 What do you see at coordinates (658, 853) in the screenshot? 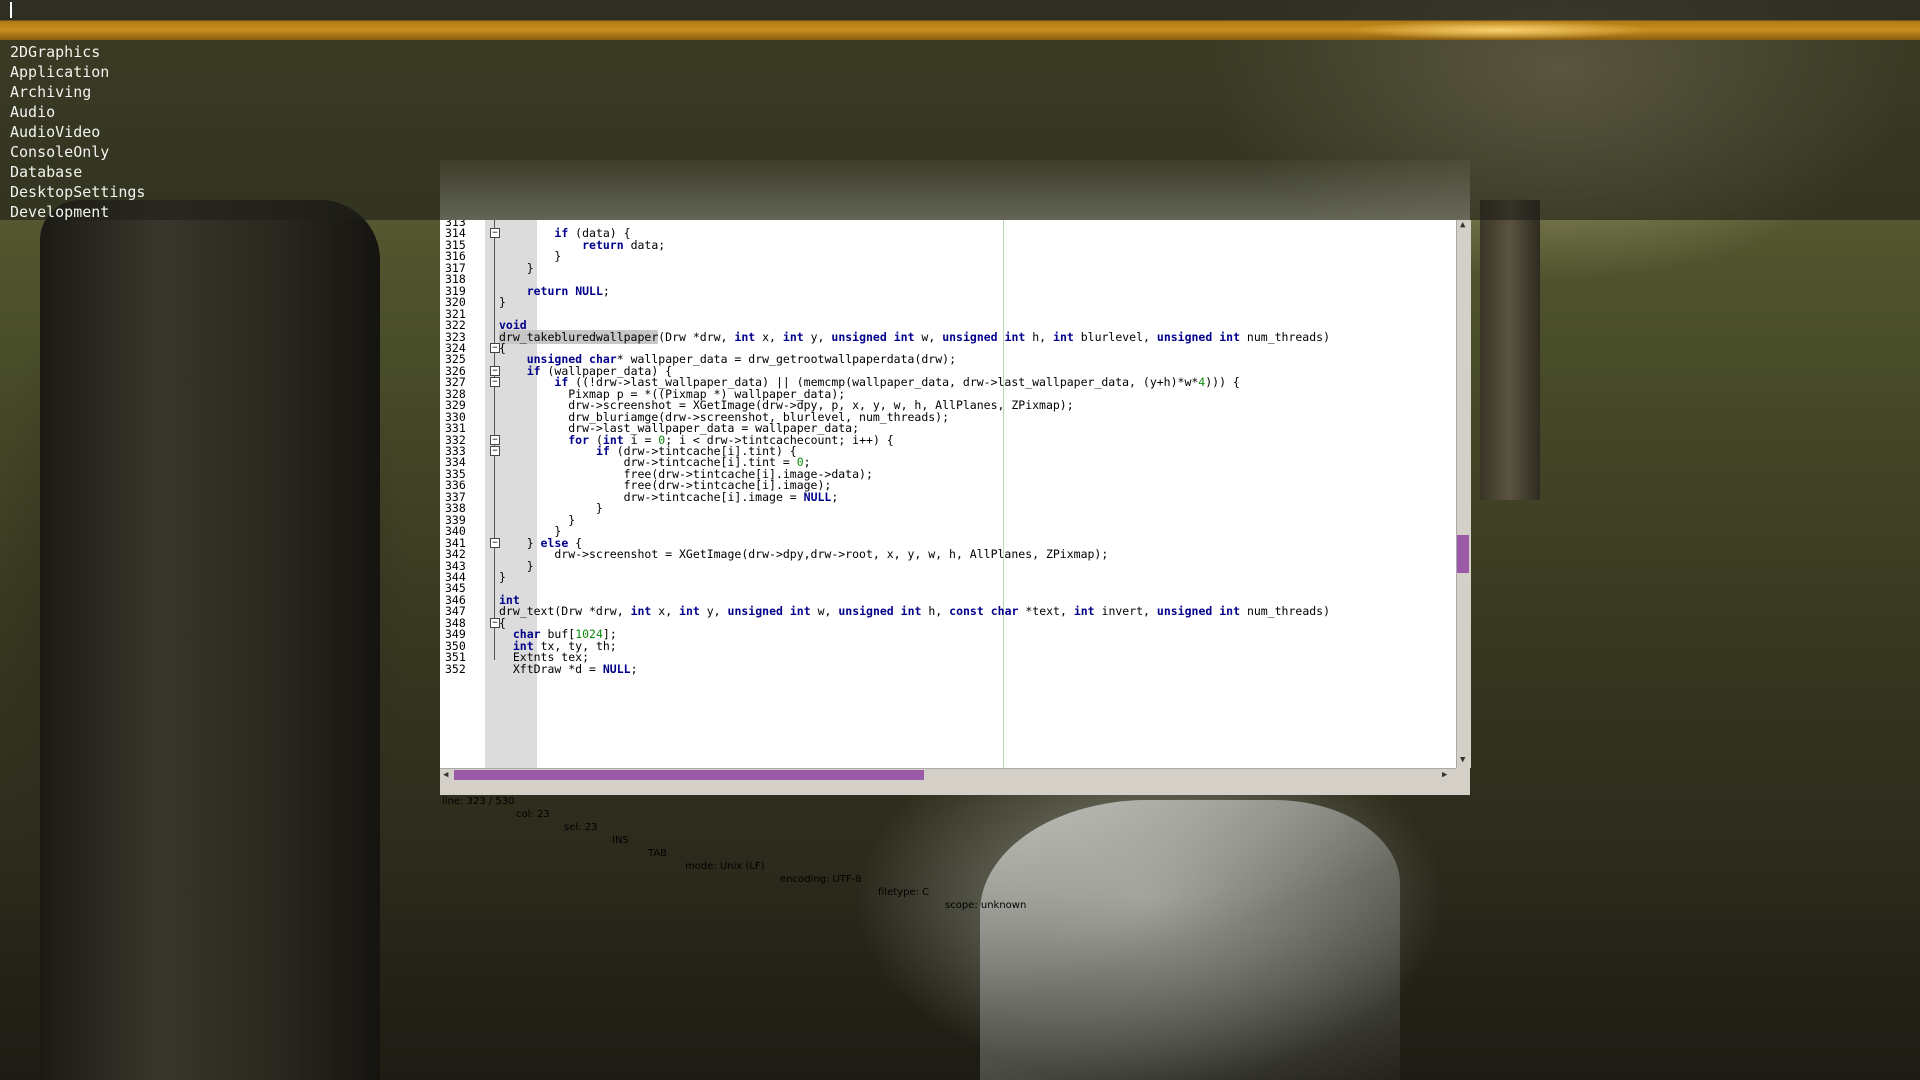
I see `status-indent-mode: TAB` at bounding box center [658, 853].